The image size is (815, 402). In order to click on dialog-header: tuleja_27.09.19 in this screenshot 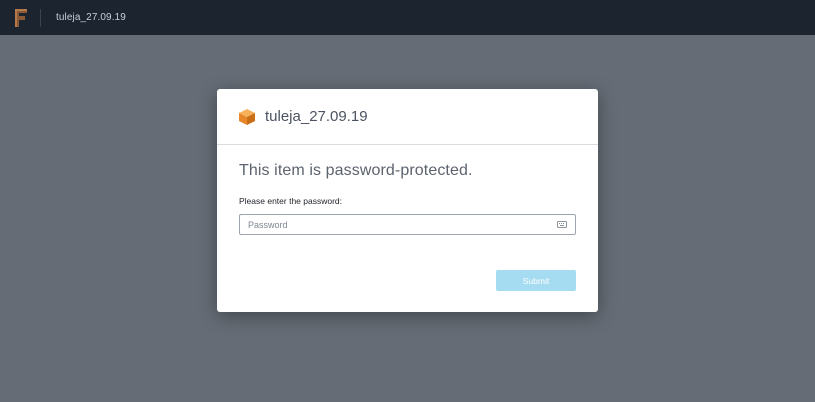, I will do `click(407, 117)`.